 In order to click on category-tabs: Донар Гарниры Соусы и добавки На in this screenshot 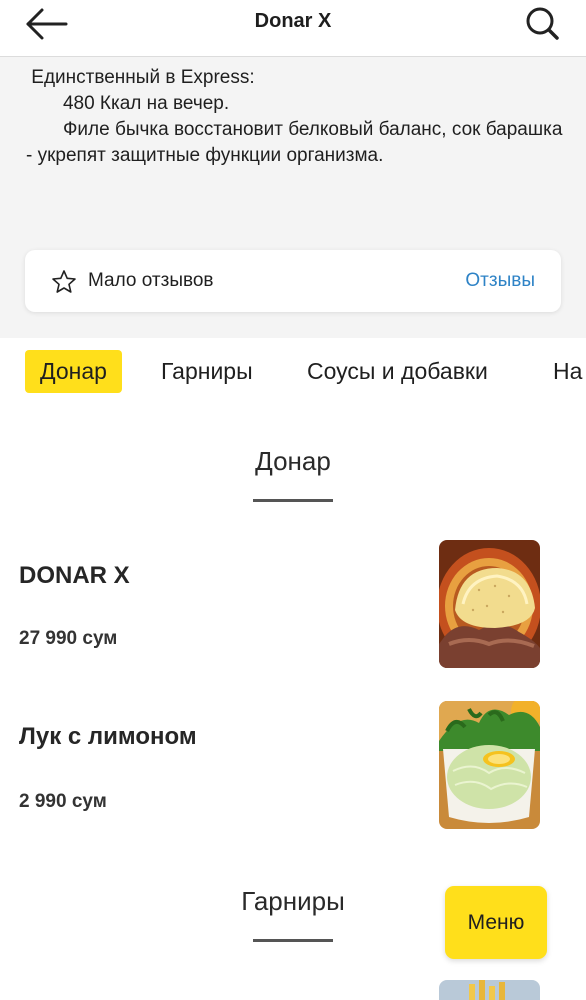, I will do `click(293, 373)`.